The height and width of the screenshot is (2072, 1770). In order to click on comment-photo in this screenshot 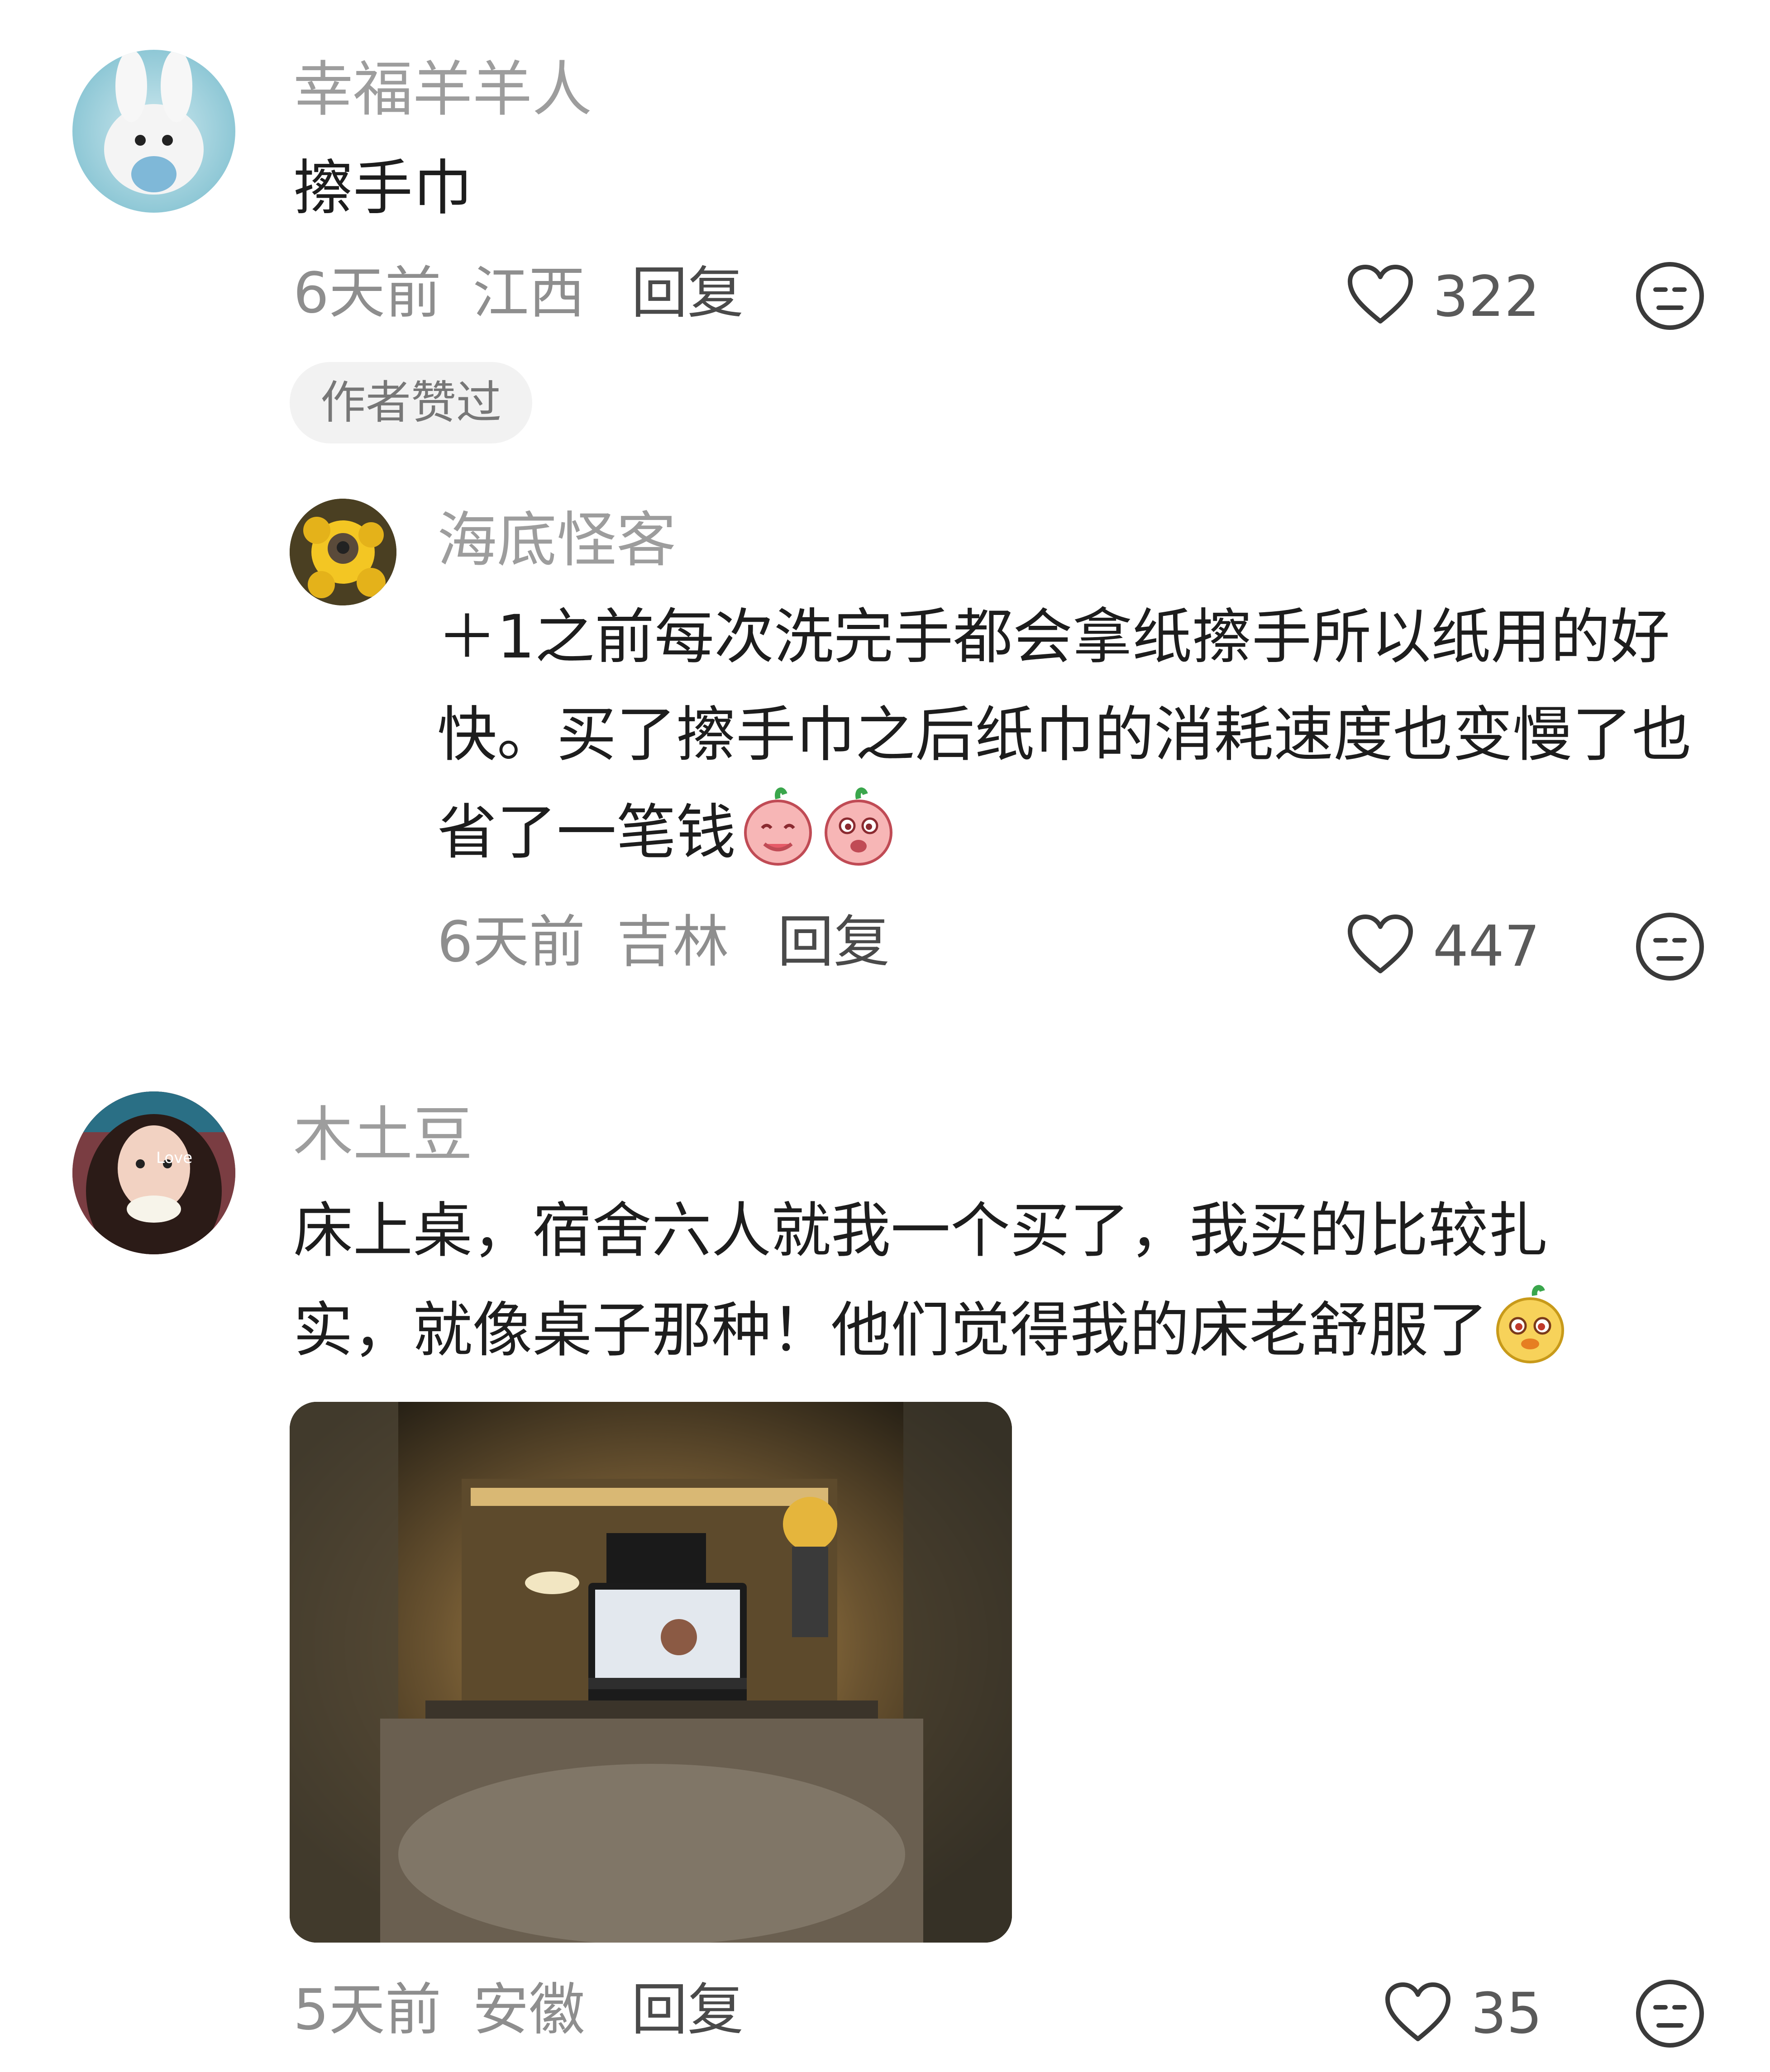, I will do `click(651, 1672)`.